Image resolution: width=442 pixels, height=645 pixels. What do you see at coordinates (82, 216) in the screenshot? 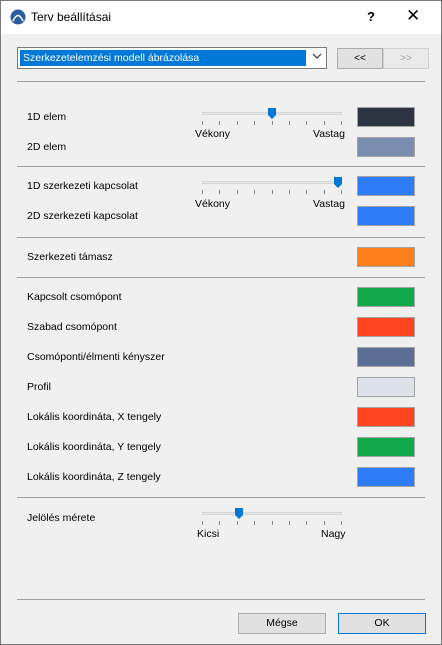
I see `label-2d-link: 2D szerkezeti kapcsolat` at bounding box center [82, 216].